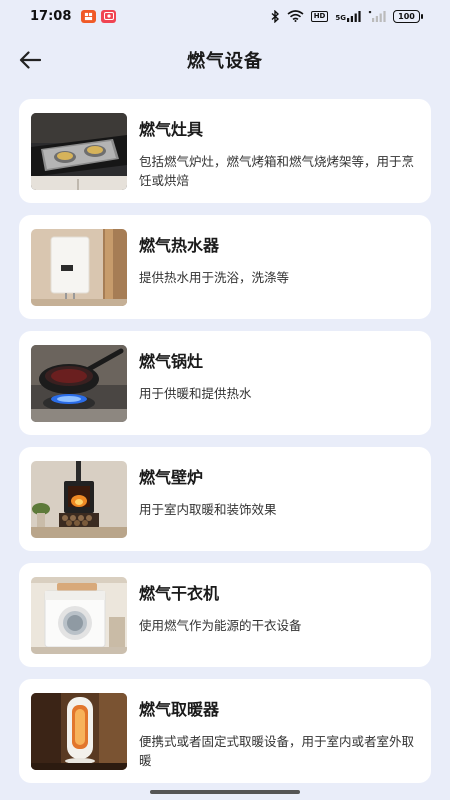 The image size is (450, 800). I want to click on device-description: 用于供暖和提供热水, so click(195, 393).